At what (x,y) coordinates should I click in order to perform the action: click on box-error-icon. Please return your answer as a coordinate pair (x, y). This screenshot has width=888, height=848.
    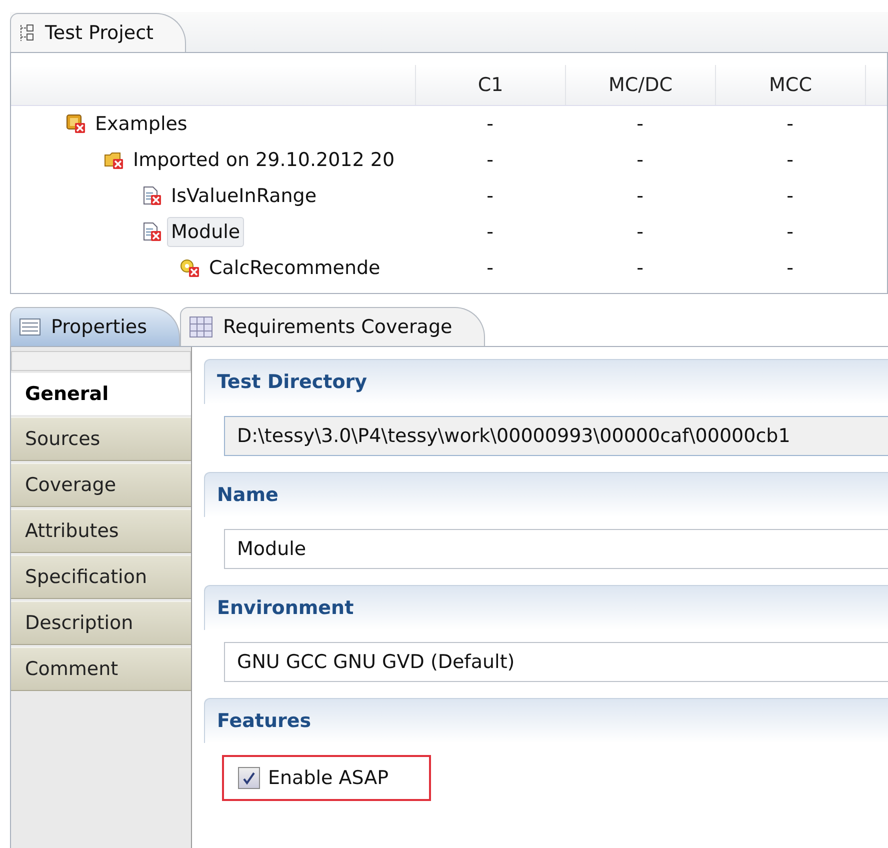
    Looking at the image, I should click on (76, 124).